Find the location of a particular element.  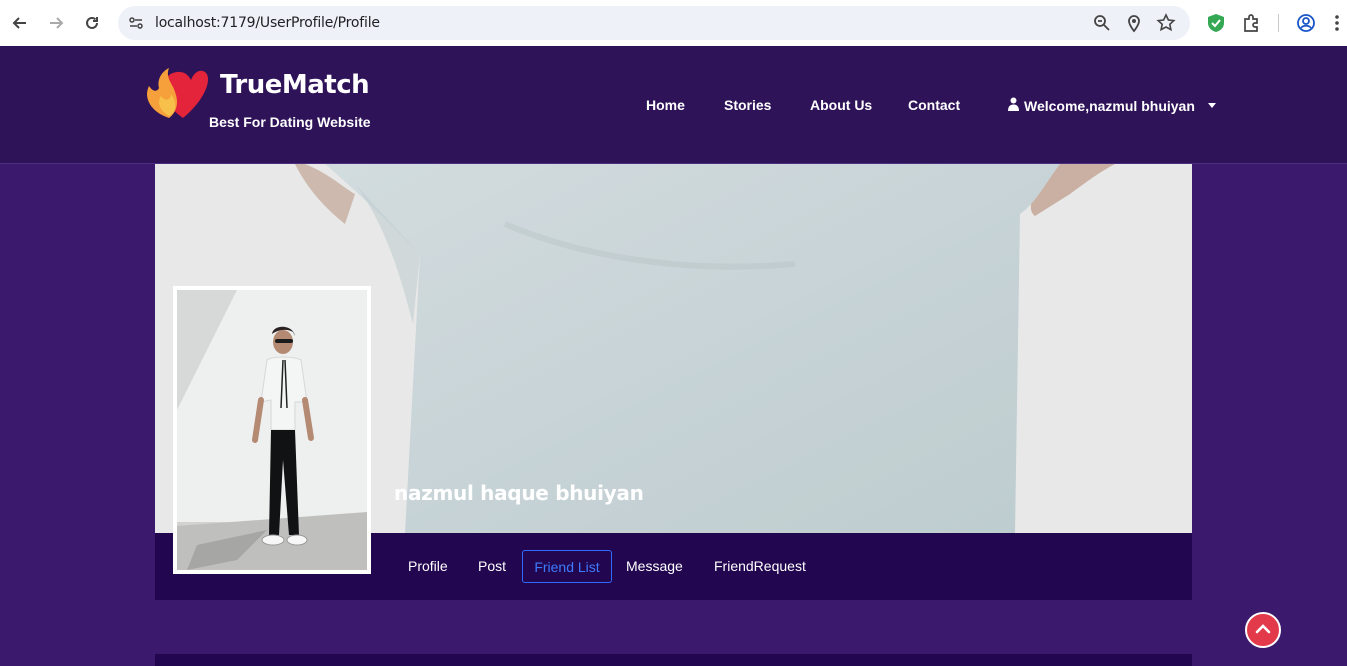

bookmark-star-icon is located at coordinates (1166, 23).